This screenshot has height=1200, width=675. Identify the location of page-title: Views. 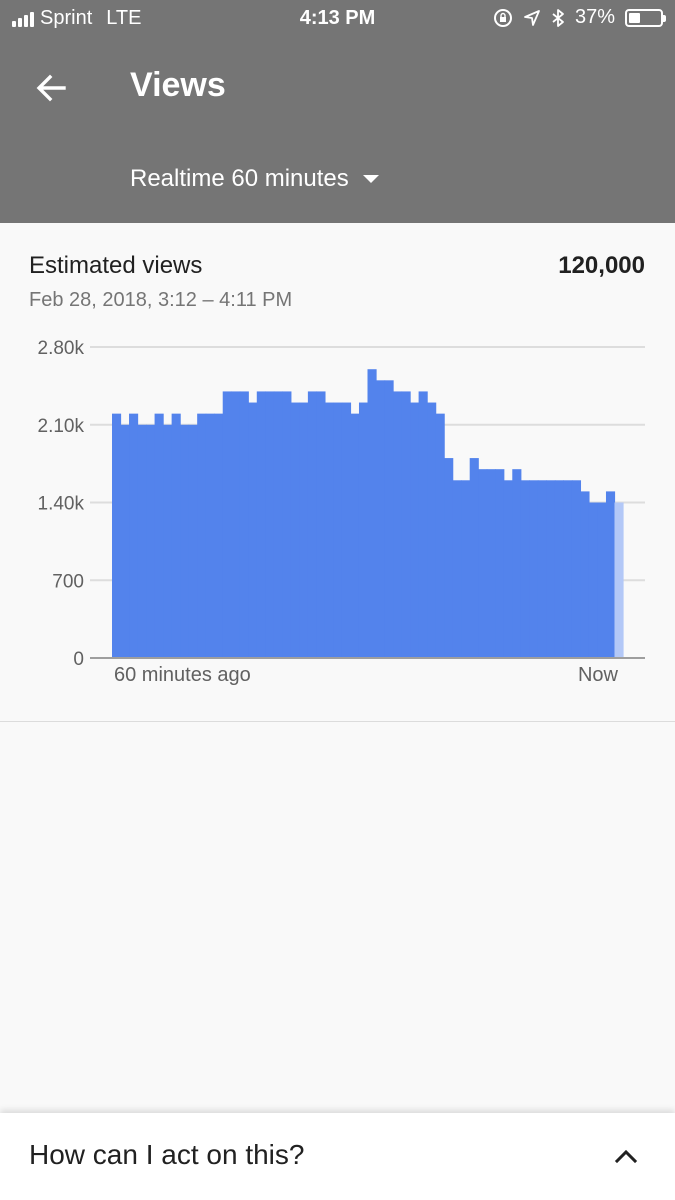
(178, 85).